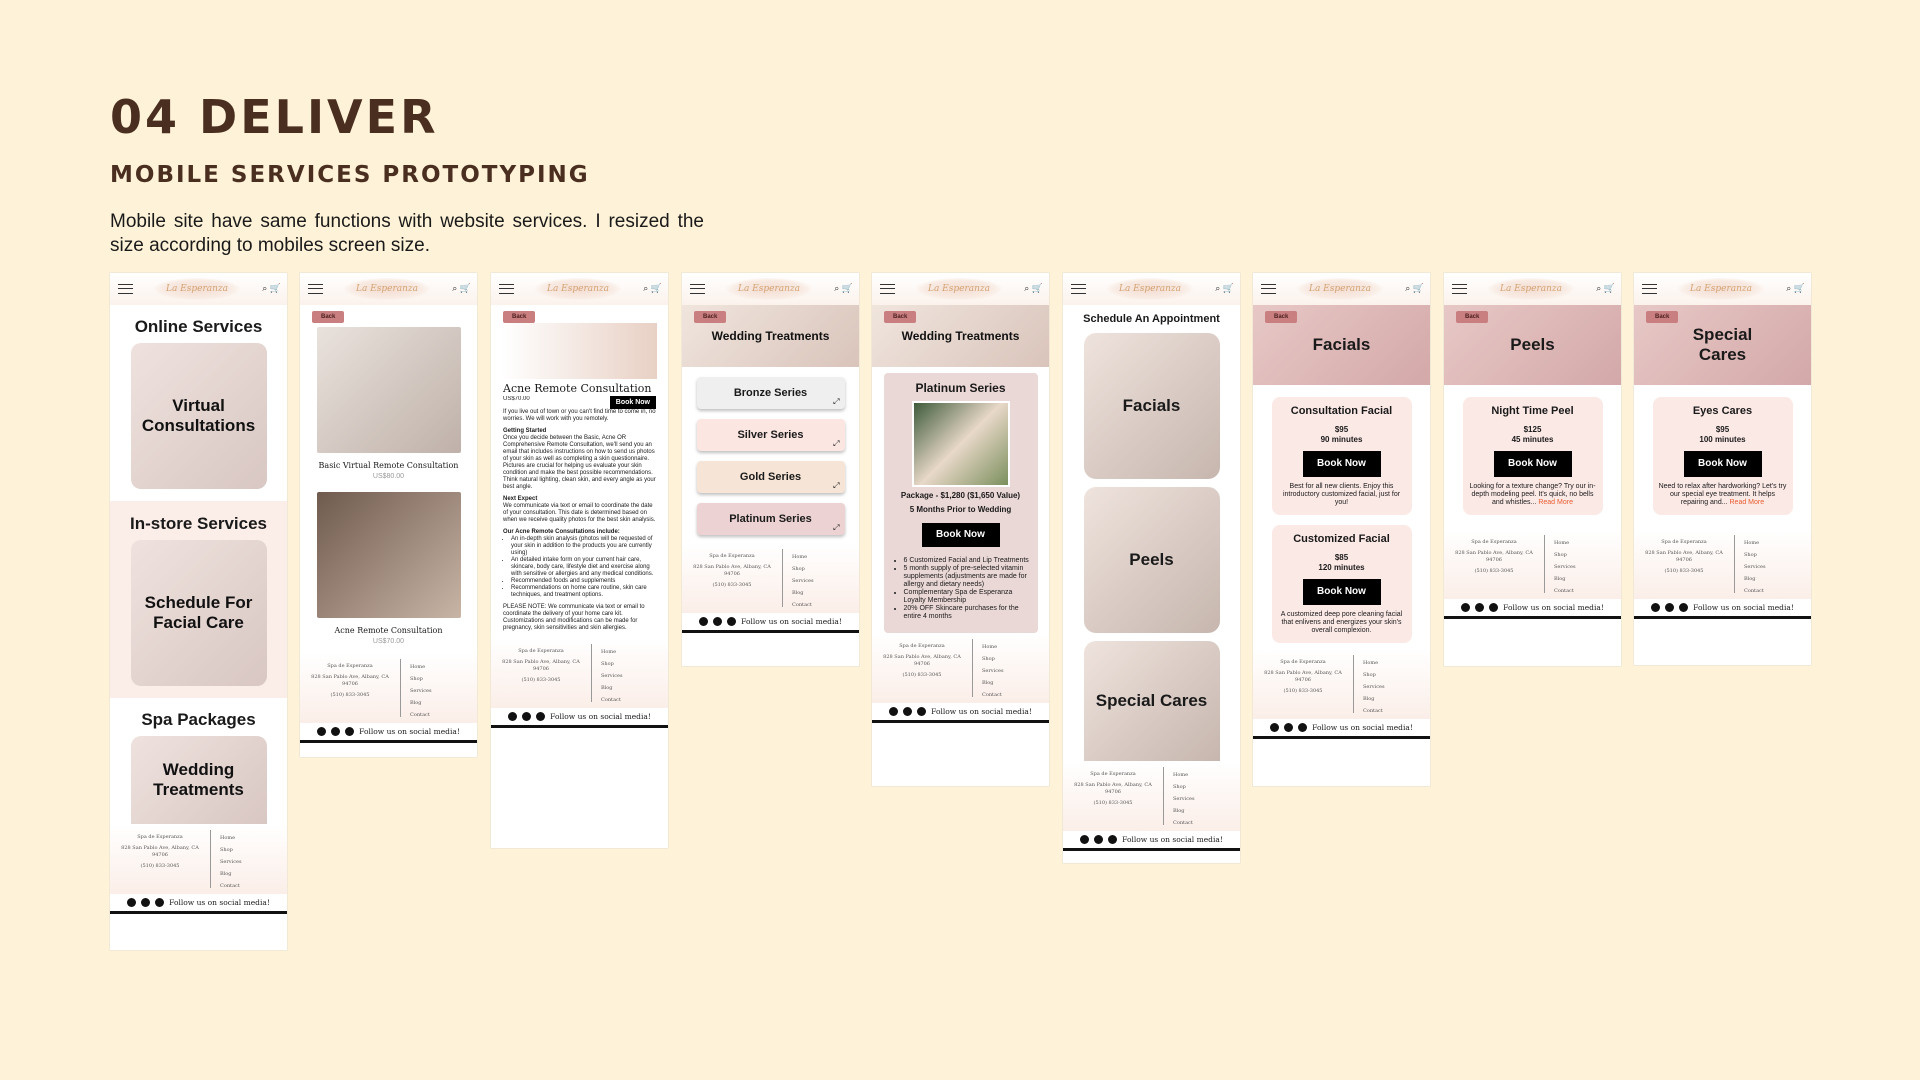  I want to click on product-name: Basic Virtual Remote Consultation, so click(388, 465).